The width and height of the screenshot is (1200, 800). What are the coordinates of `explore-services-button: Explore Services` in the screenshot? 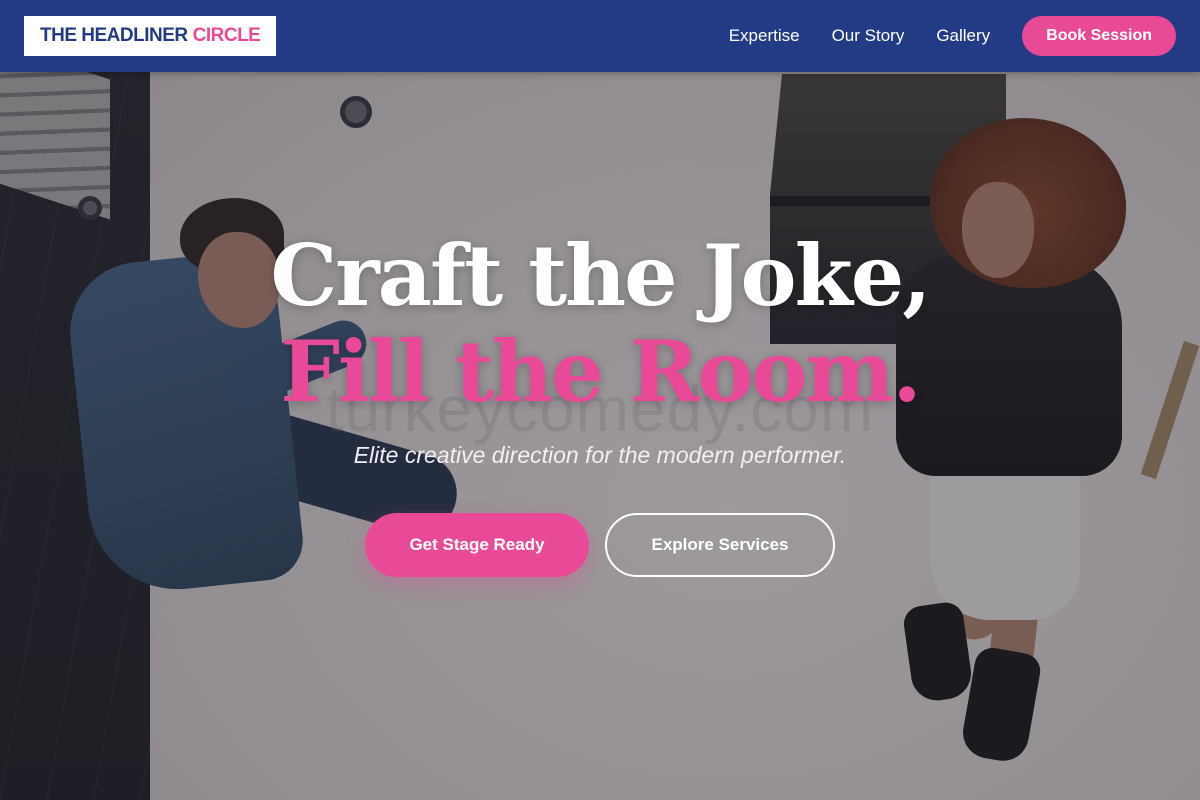 It's located at (720, 545).